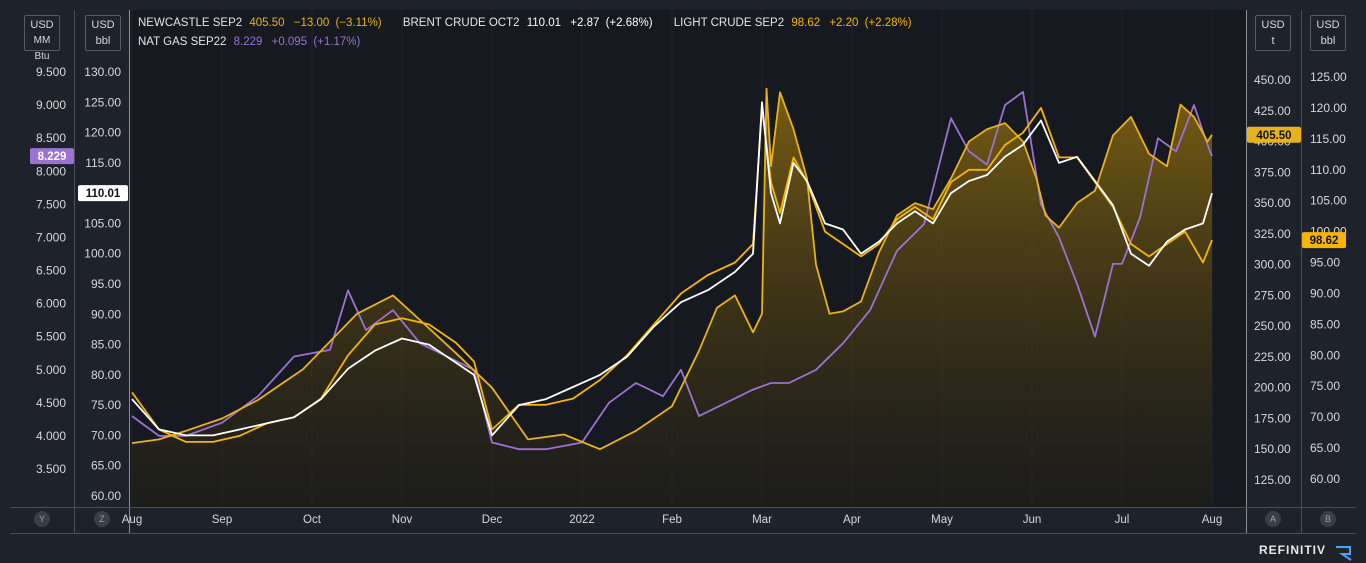 This screenshot has height=563, width=1366. Describe the element at coordinates (461, 23) in the screenshot. I see `legend-name: BRENT CRUDE OCT2` at that location.